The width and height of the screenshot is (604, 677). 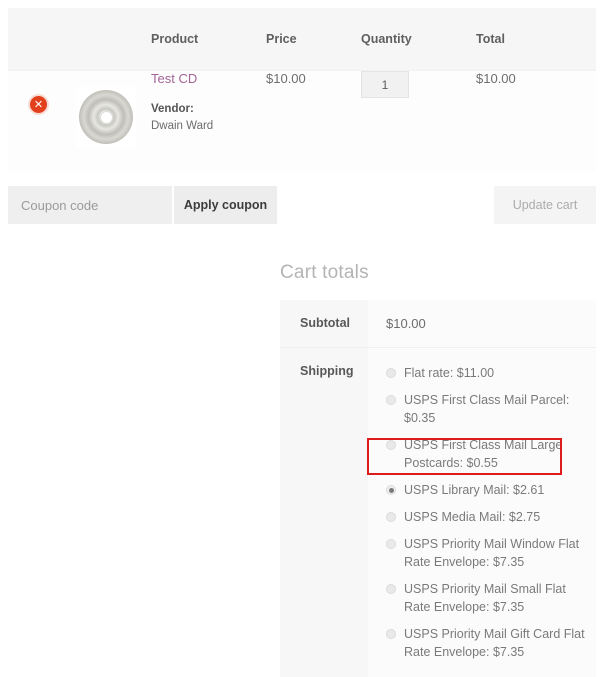 I want to click on cell-thumbnail, so click(x=108, y=121).